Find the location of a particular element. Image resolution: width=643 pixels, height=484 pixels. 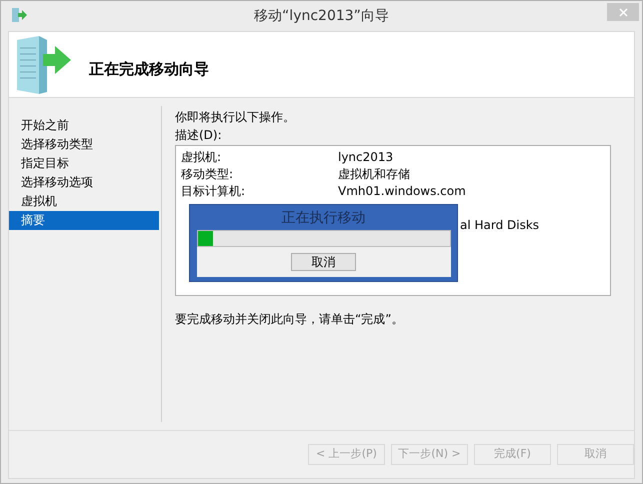

sidebar-item: 虚拟机 is located at coordinates (84, 201).